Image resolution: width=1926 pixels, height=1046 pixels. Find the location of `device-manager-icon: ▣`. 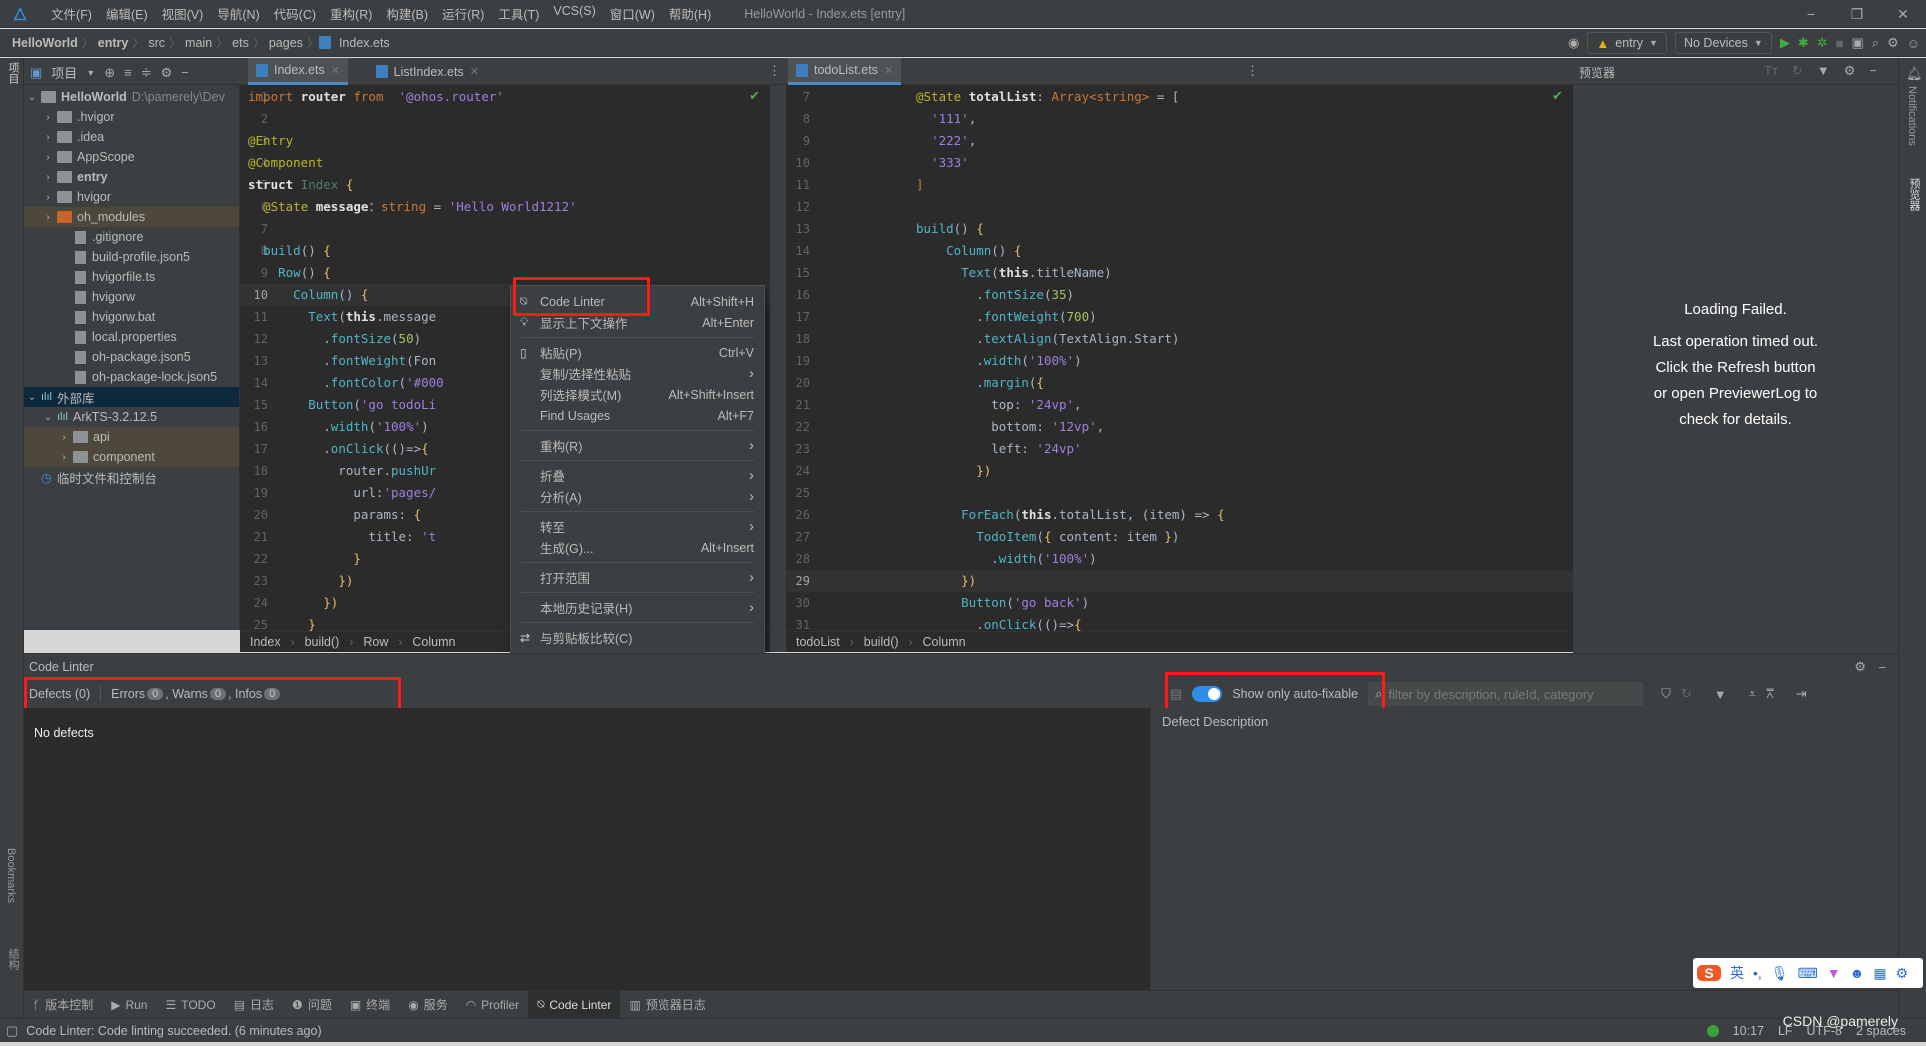

device-manager-icon: ▣ is located at coordinates (1857, 43).